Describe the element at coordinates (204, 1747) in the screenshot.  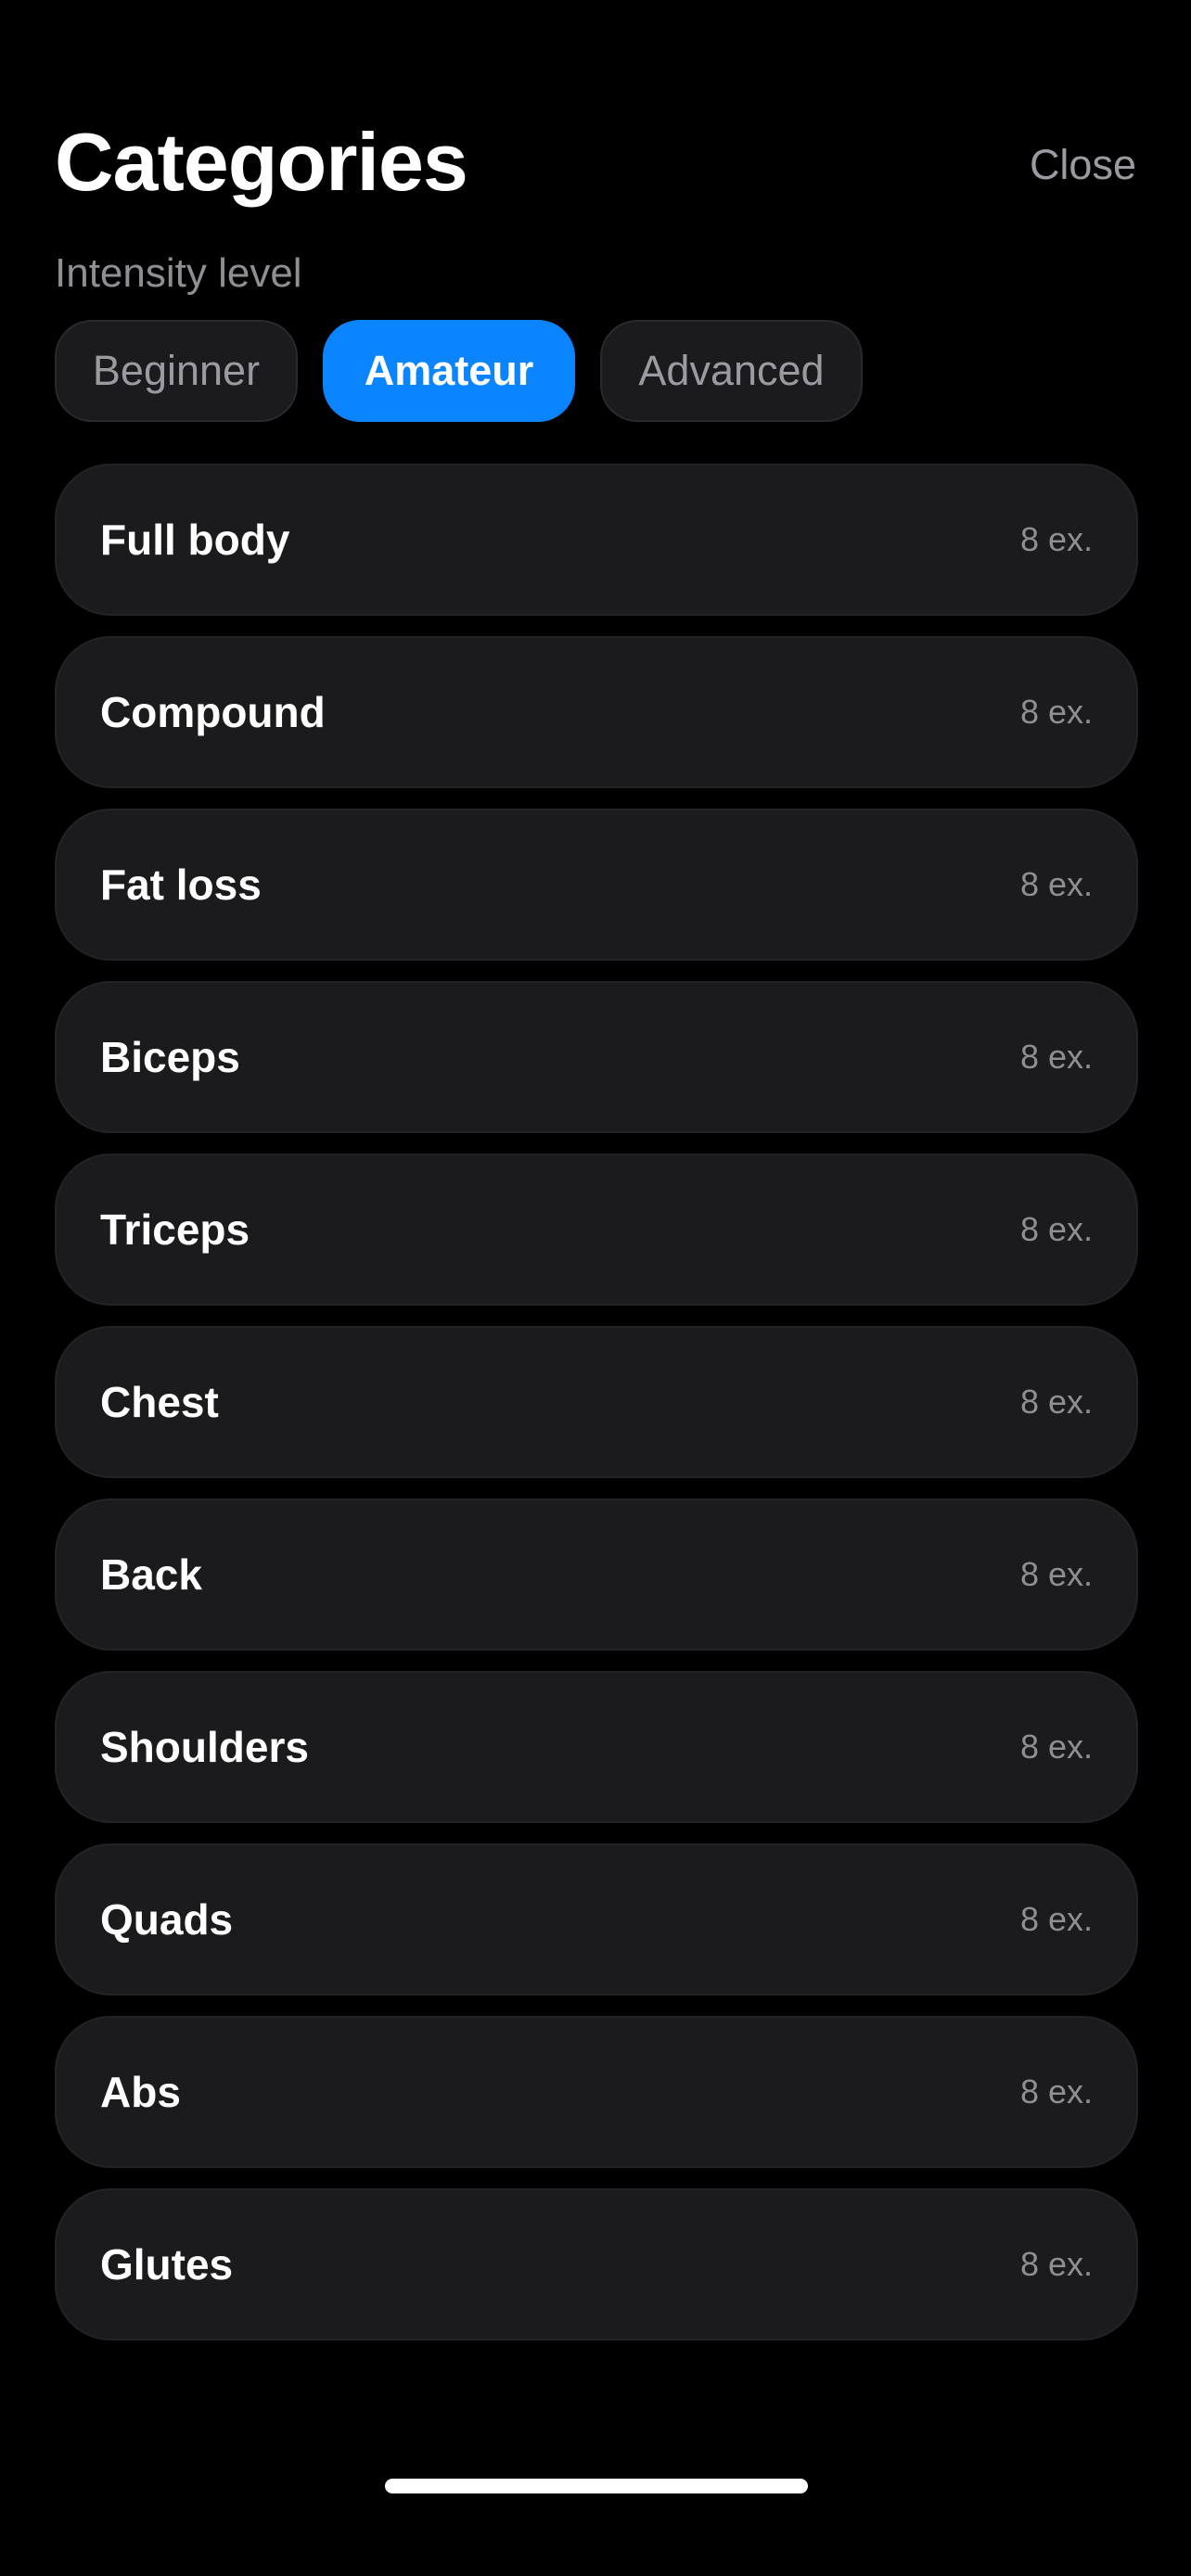
I see `category-name: Shoulders` at that location.